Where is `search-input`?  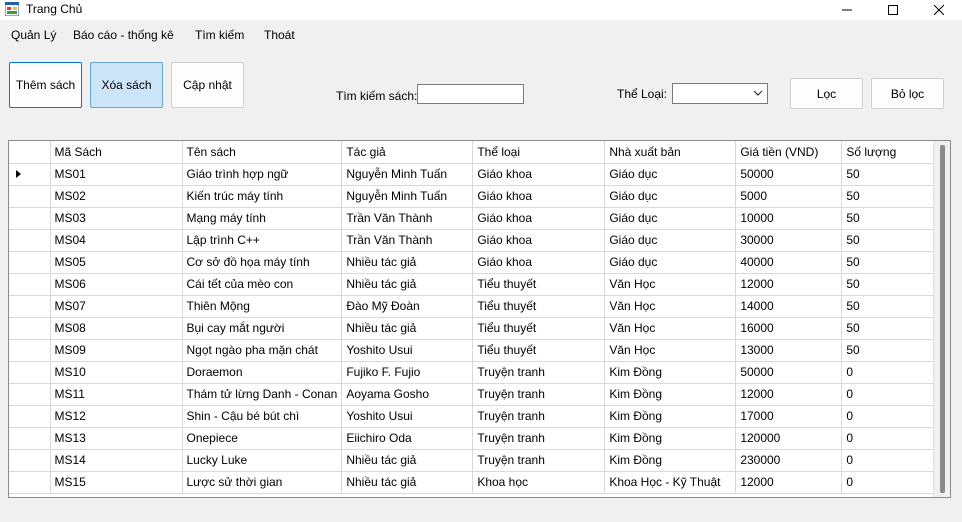
search-input is located at coordinates (470, 94).